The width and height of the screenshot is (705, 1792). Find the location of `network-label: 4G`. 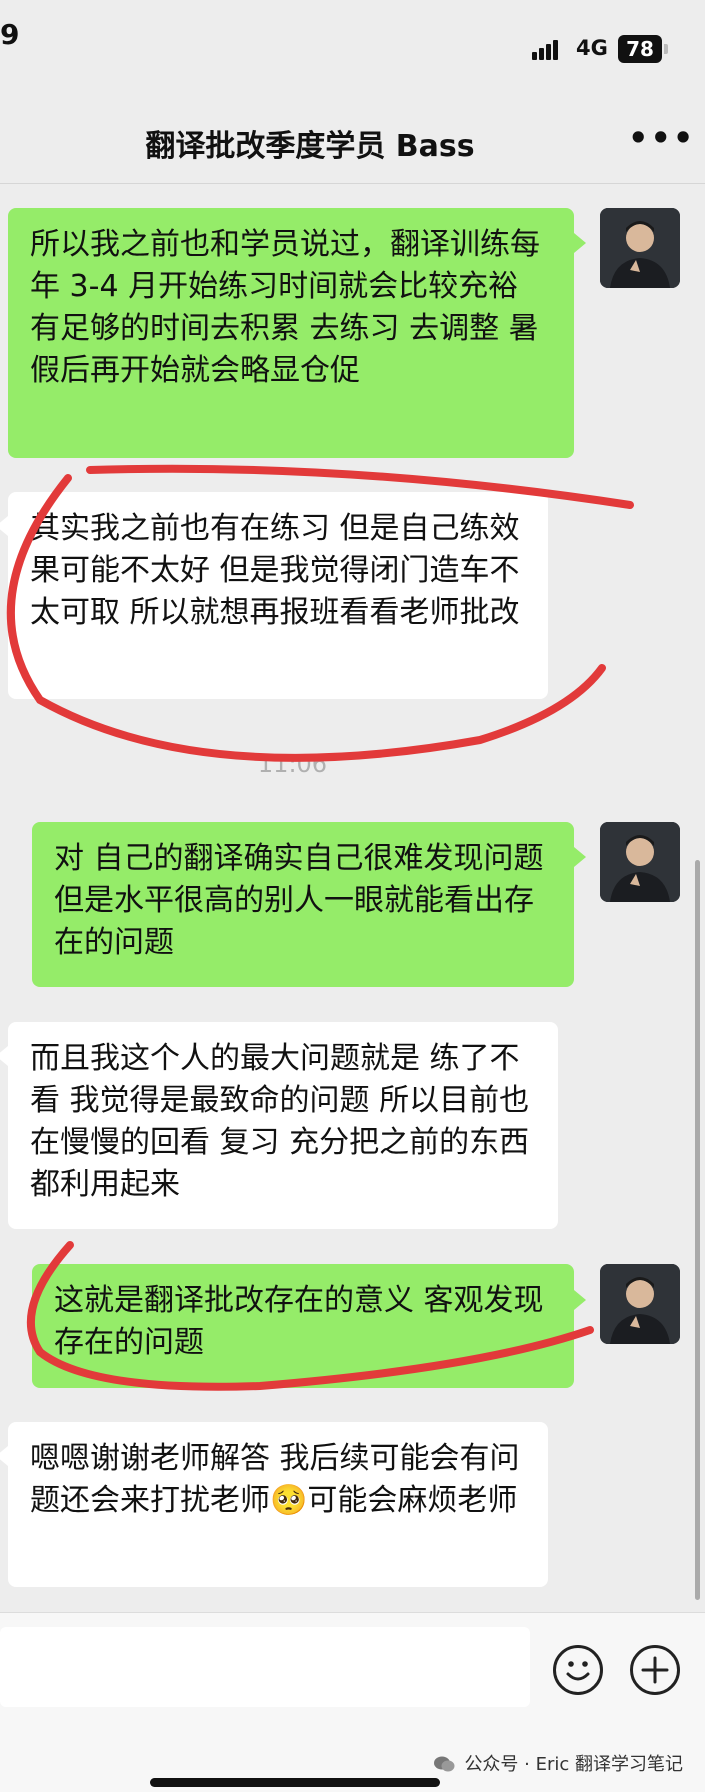

network-label: 4G is located at coordinates (592, 48).